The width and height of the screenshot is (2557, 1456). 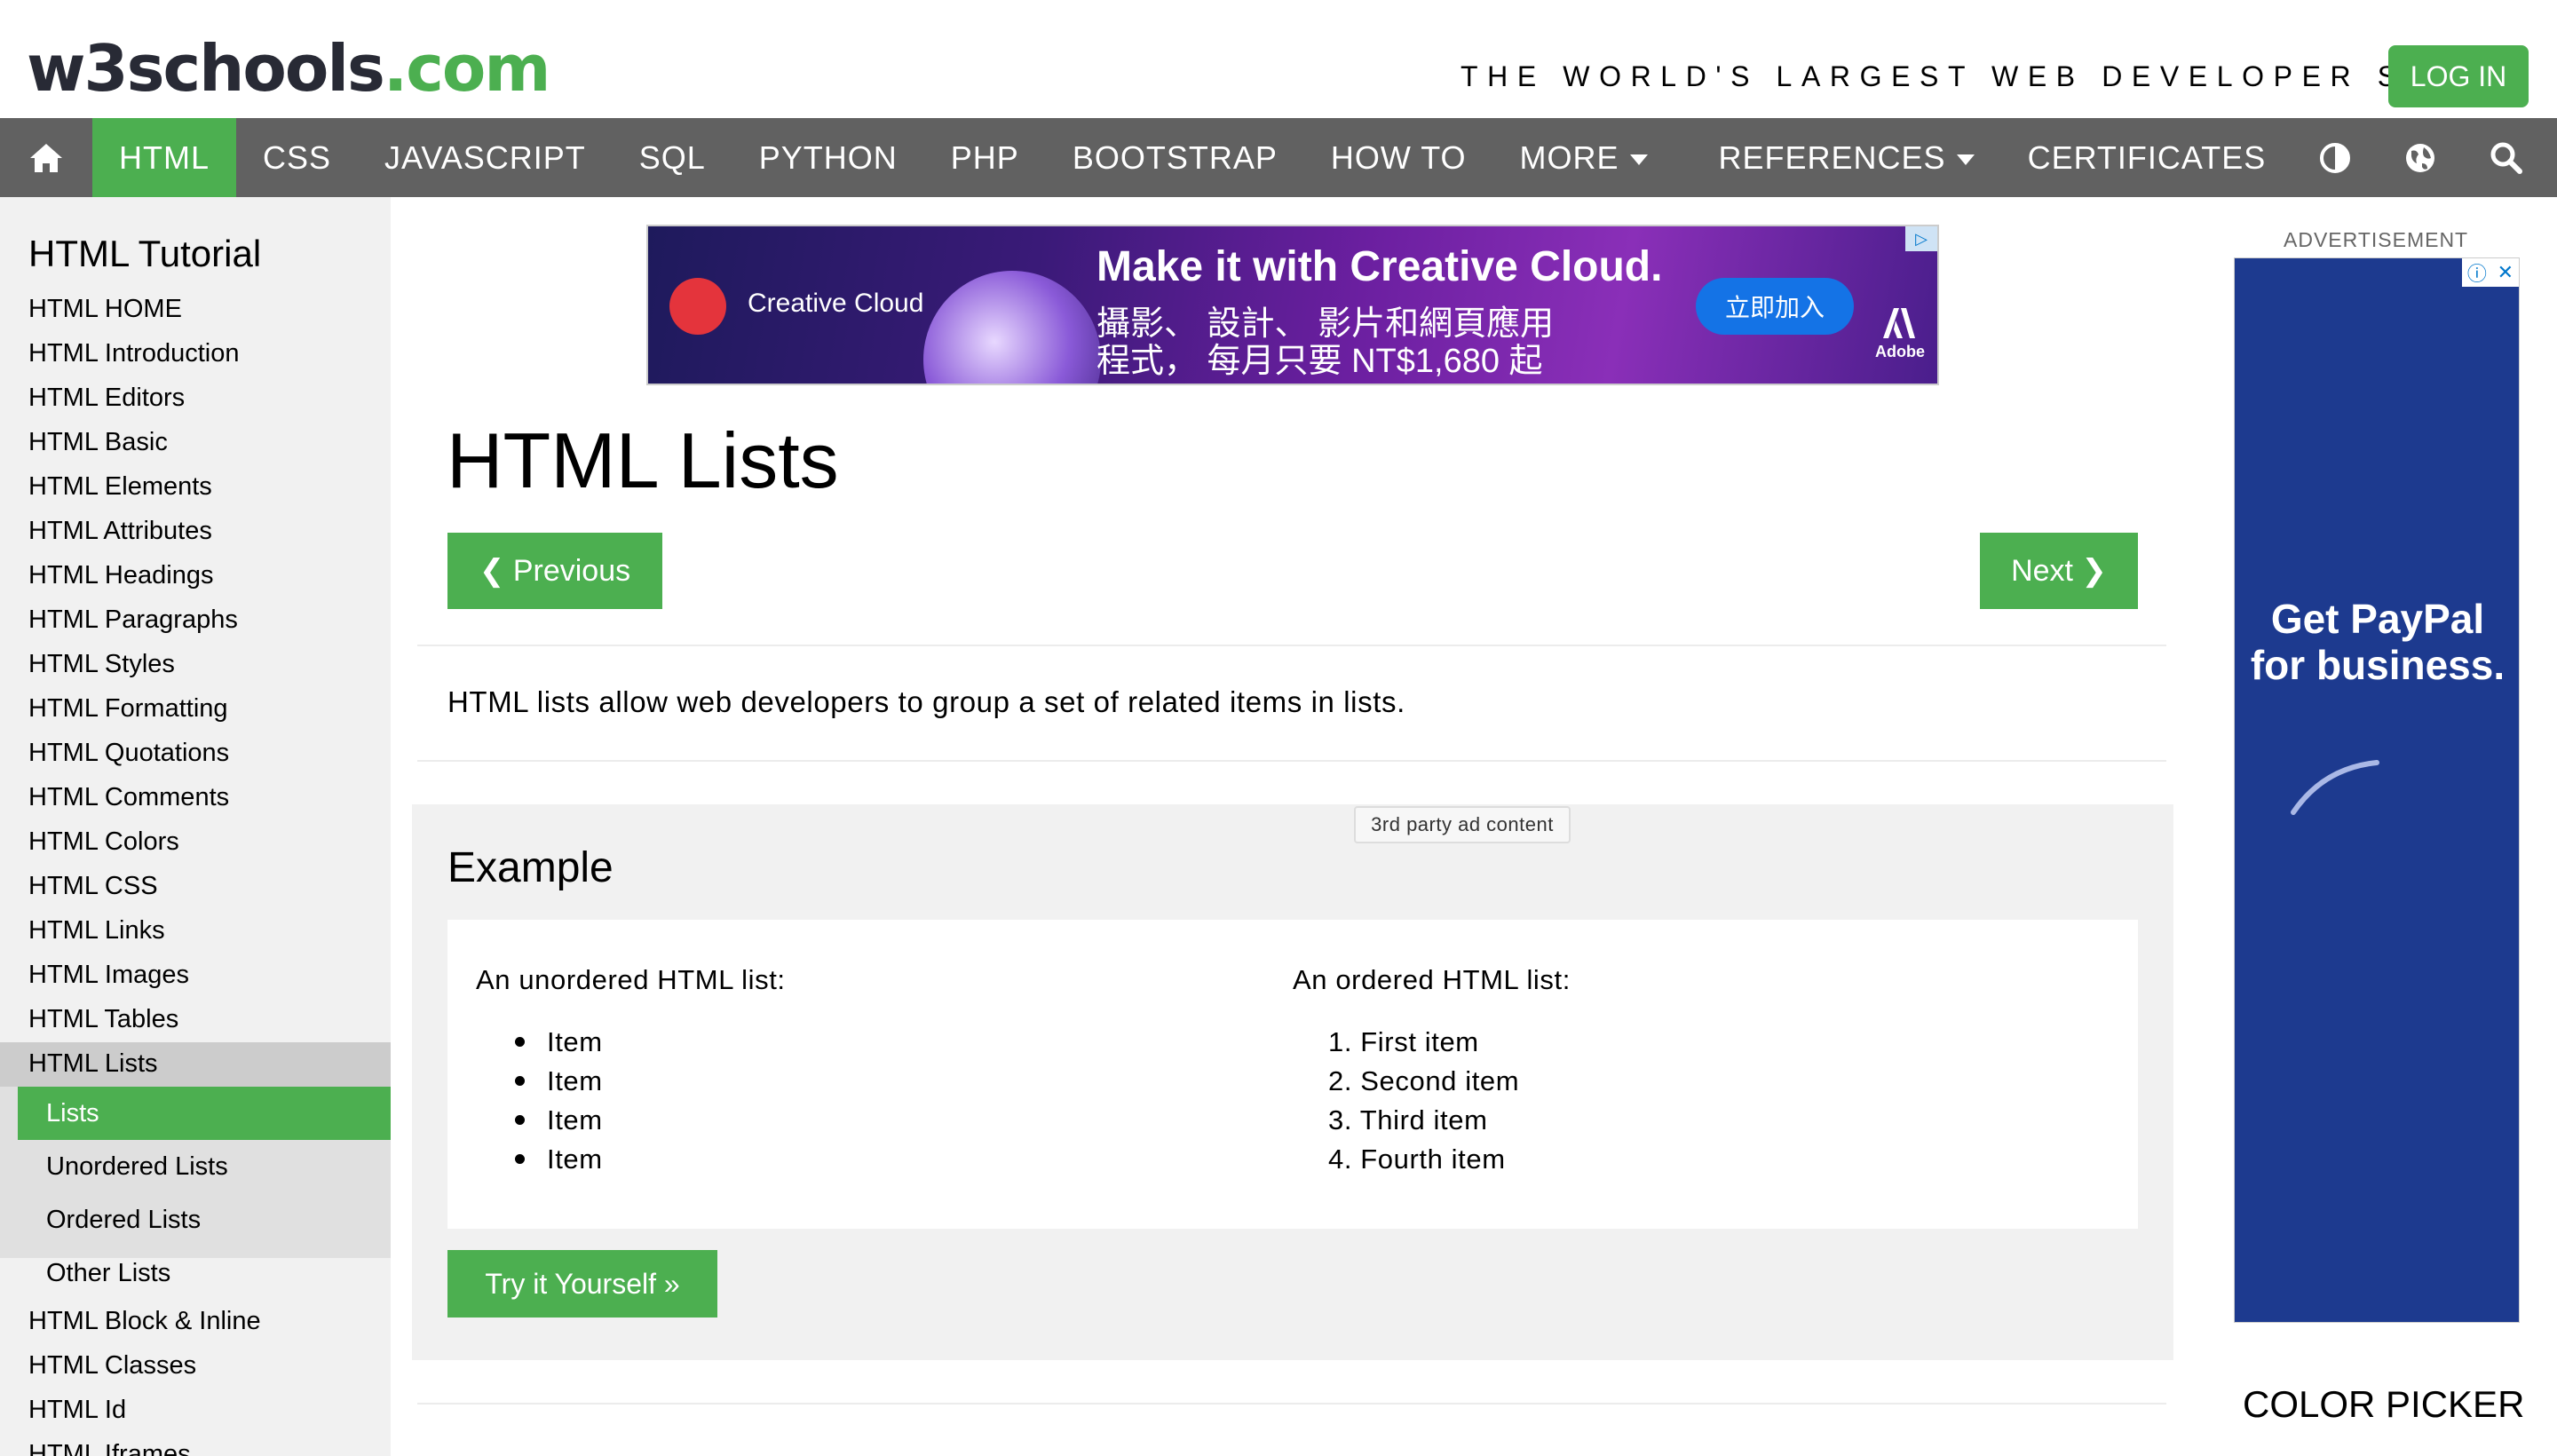 What do you see at coordinates (105, 309) in the screenshot?
I see `sidebar-item-html-home: HTML HOME` at bounding box center [105, 309].